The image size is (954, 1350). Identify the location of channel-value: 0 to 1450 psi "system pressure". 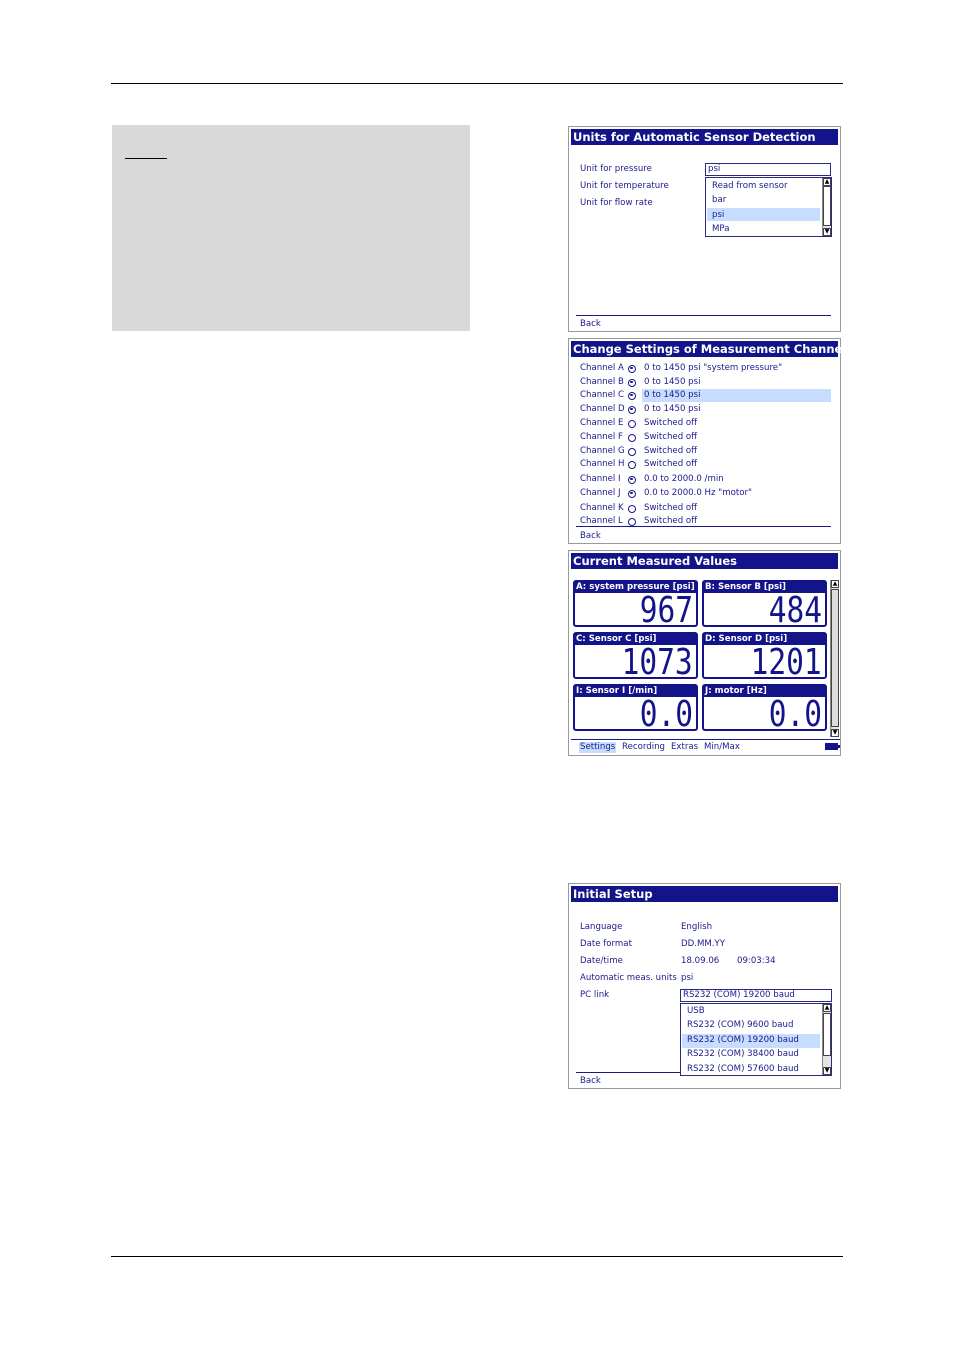
(713, 368).